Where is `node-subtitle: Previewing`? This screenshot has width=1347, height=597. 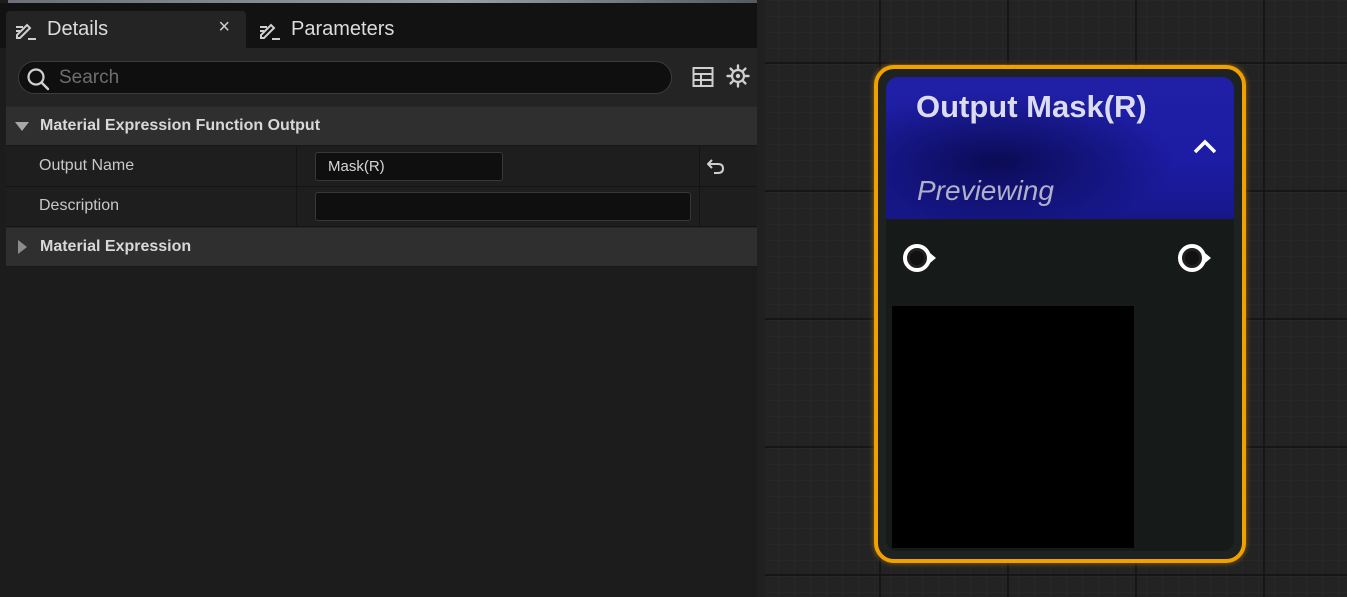 node-subtitle: Previewing is located at coordinates (985, 190).